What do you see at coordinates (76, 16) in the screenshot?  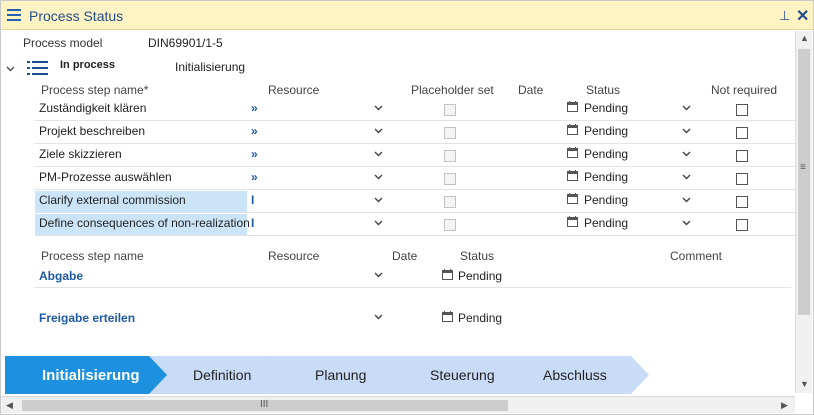 I see `window-title: Process Status` at bounding box center [76, 16].